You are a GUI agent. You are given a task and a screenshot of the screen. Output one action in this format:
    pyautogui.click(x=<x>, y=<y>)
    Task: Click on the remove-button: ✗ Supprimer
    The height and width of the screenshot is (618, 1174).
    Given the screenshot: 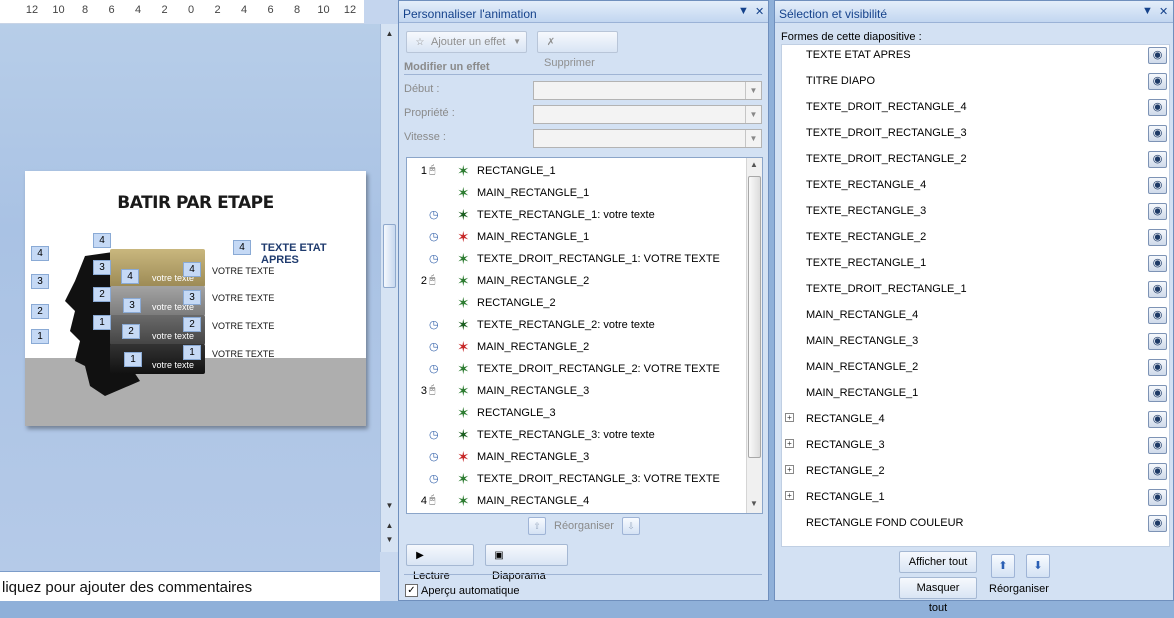 What is the action you would take?
    pyautogui.click(x=577, y=50)
    